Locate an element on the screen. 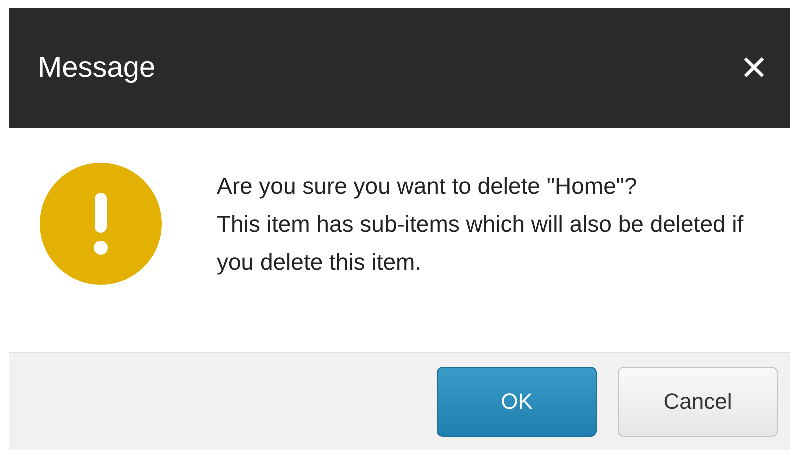  close-button: ✕ is located at coordinates (754, 68).